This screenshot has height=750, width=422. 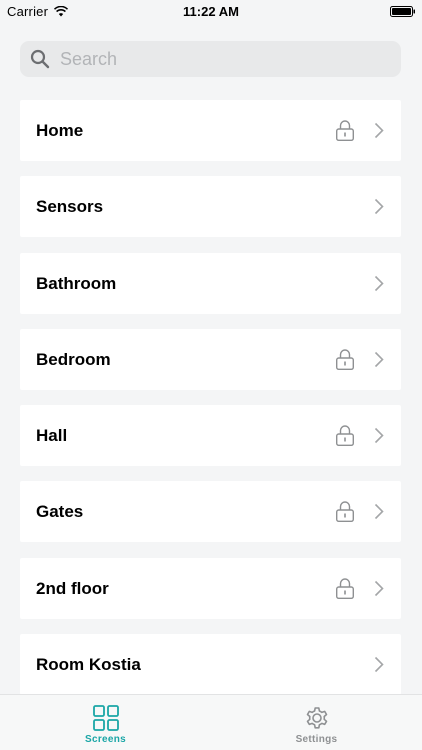 What do you see at coordinates (210, 512) in the screenshot?
I see `list-item: Gates` at bounding box center [210, 512].